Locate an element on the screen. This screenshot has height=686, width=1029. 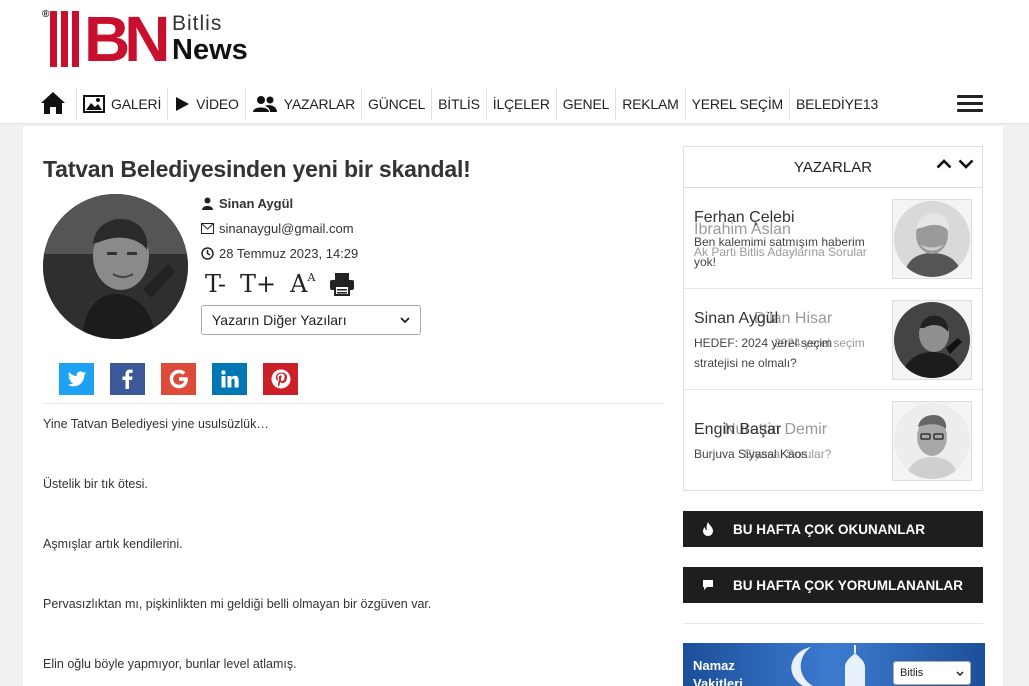
article-paragraph: Üstelik bir tık ötesi. is located at coordinates (95, 484).